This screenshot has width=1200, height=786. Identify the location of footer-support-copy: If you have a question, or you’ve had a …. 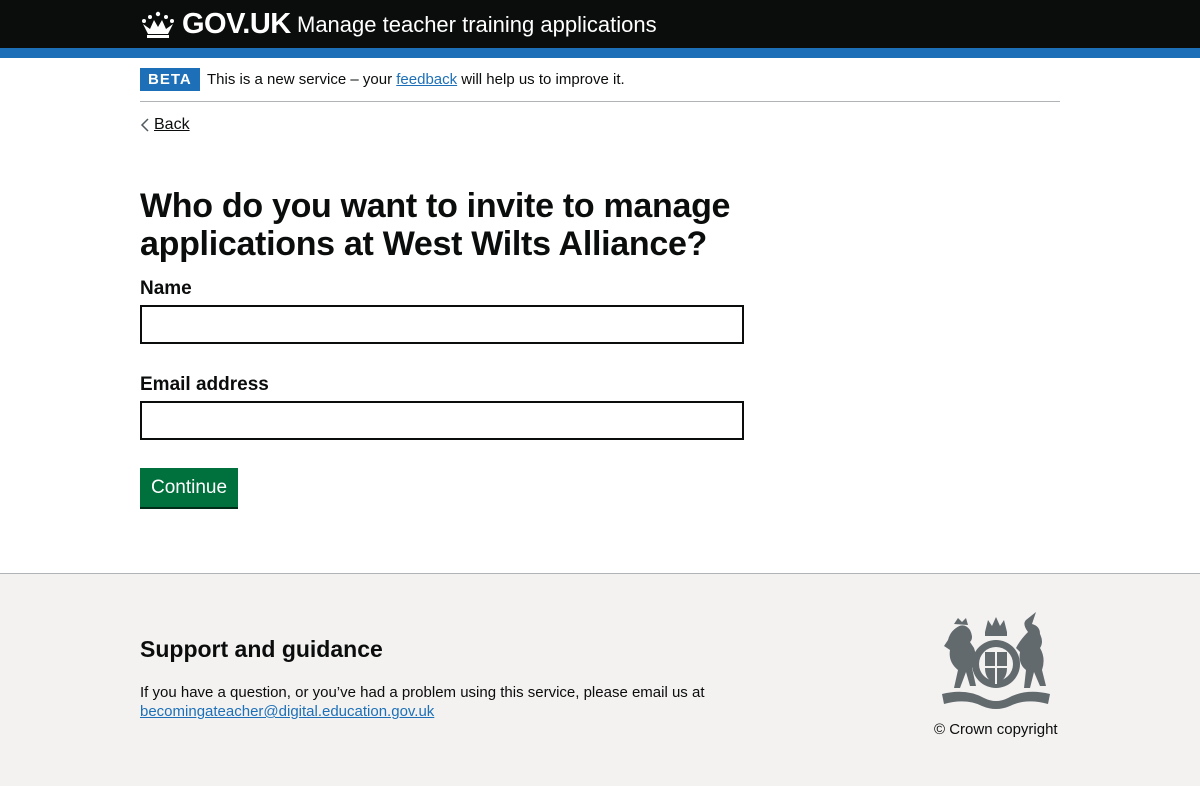
(422, 692).